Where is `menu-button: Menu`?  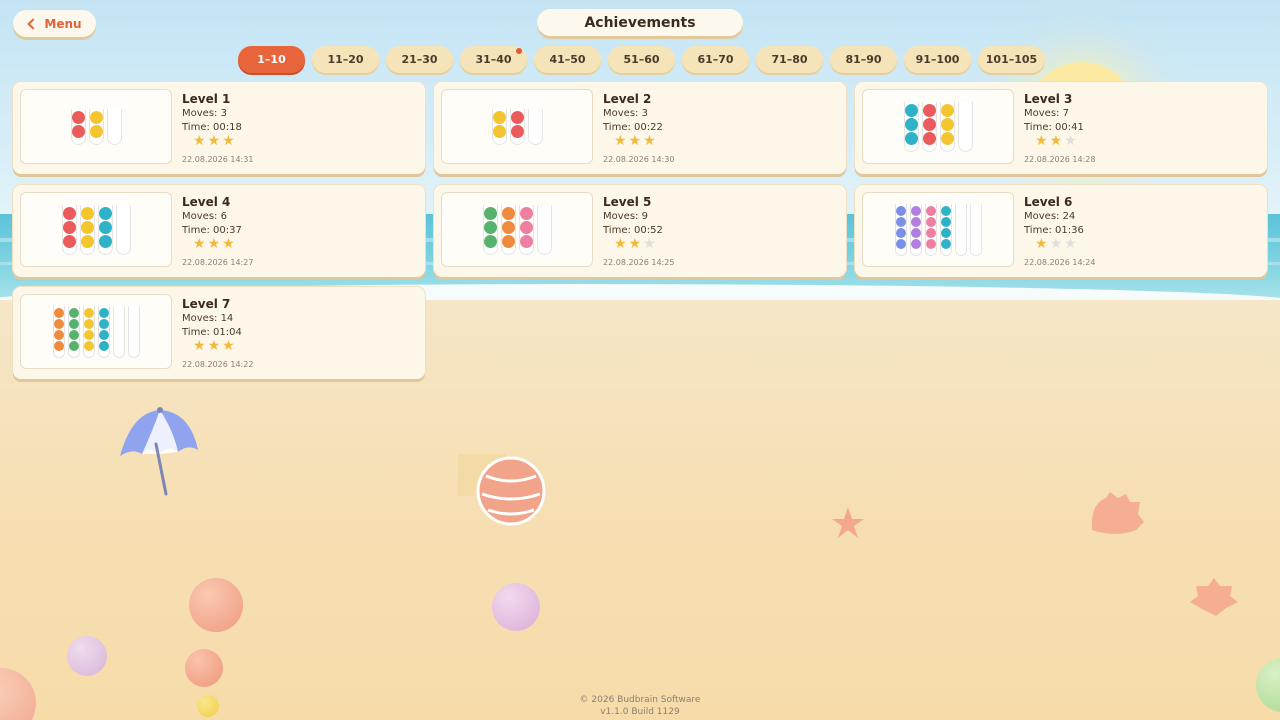 menu-button: Menu is located at coordinates (54, 23).